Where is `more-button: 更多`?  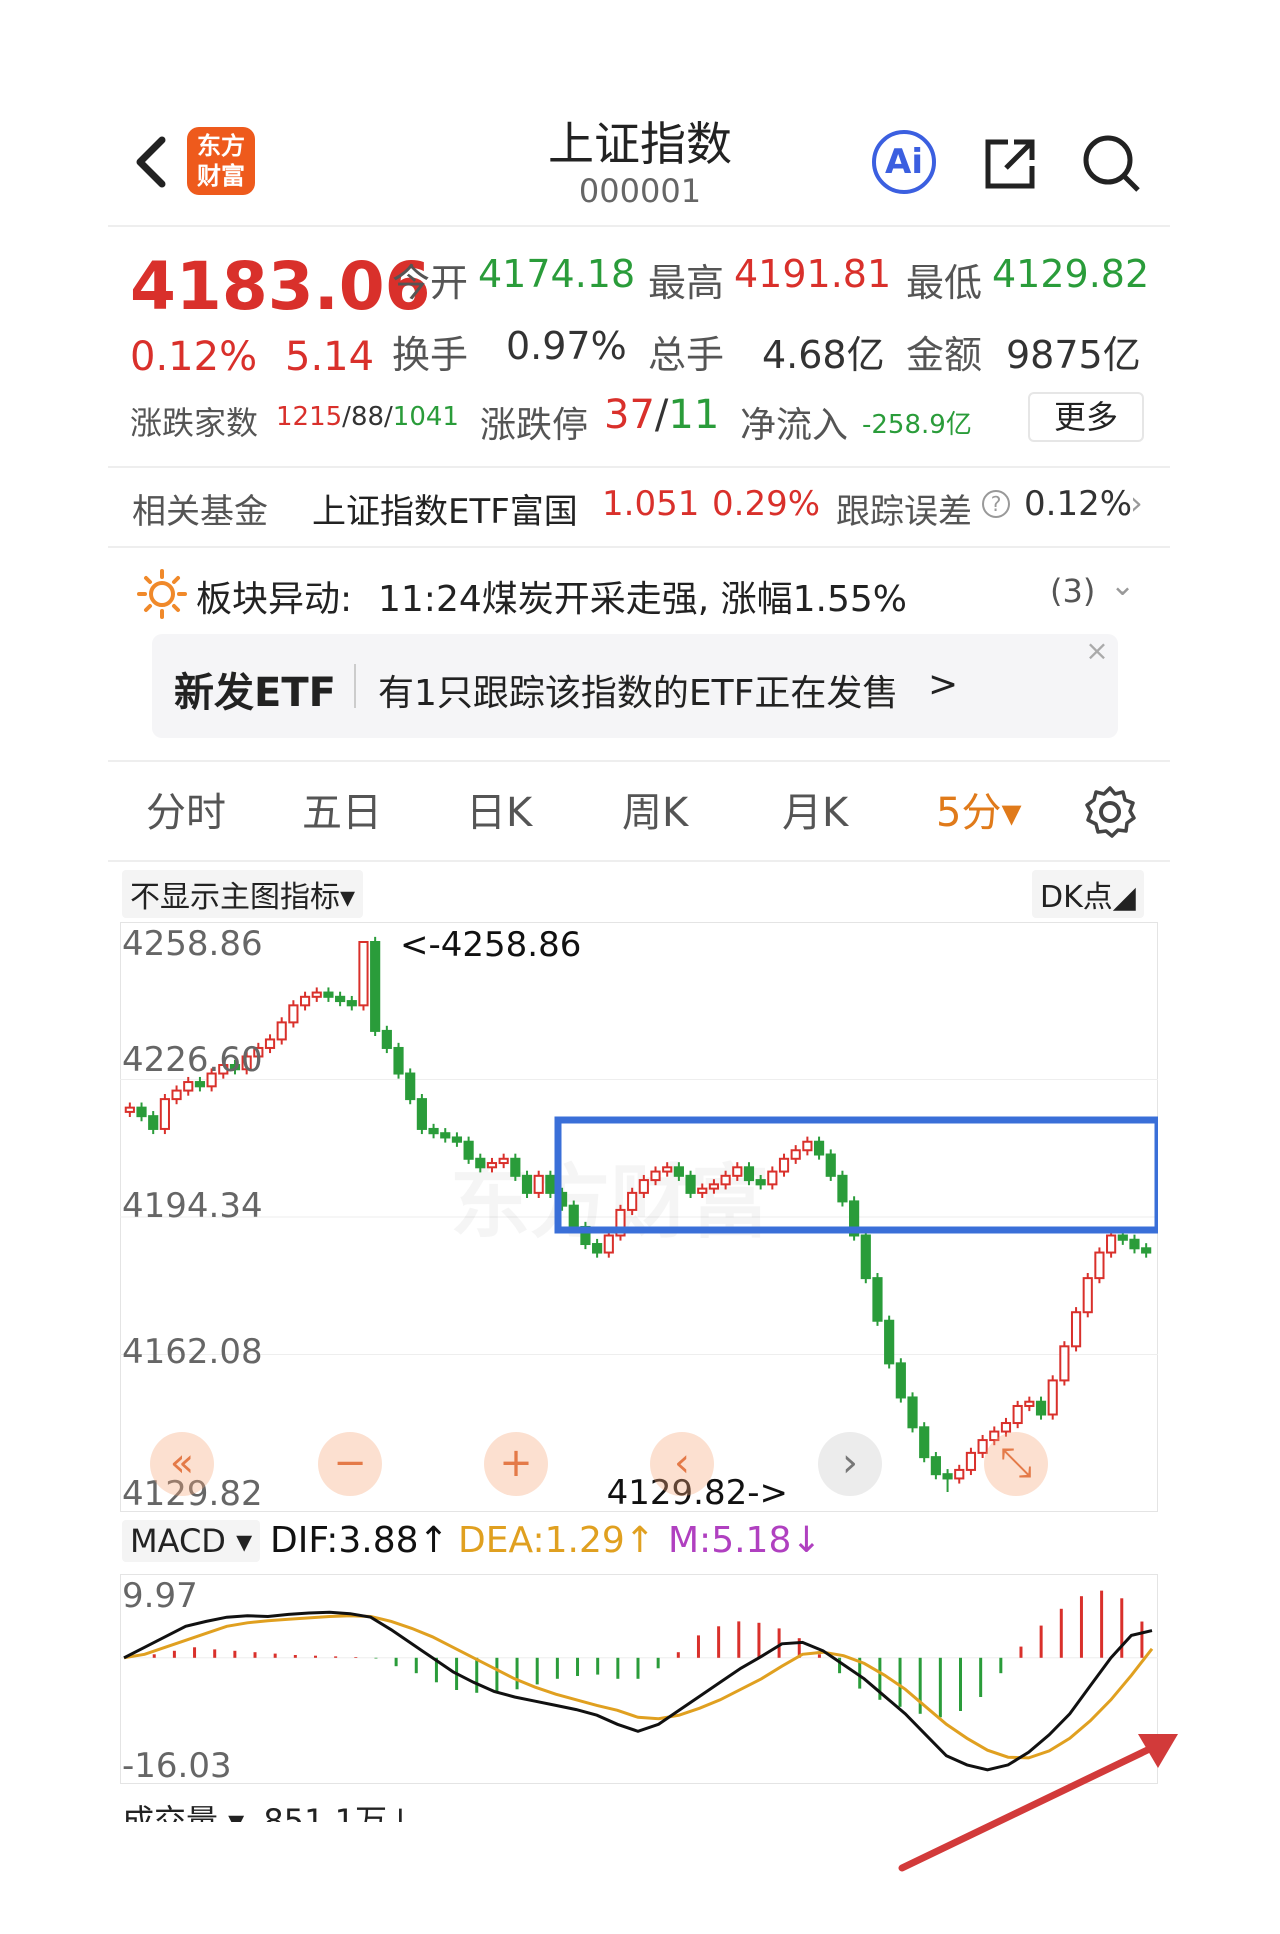
more-button: 更多 is located at coordinates (1086, 417).